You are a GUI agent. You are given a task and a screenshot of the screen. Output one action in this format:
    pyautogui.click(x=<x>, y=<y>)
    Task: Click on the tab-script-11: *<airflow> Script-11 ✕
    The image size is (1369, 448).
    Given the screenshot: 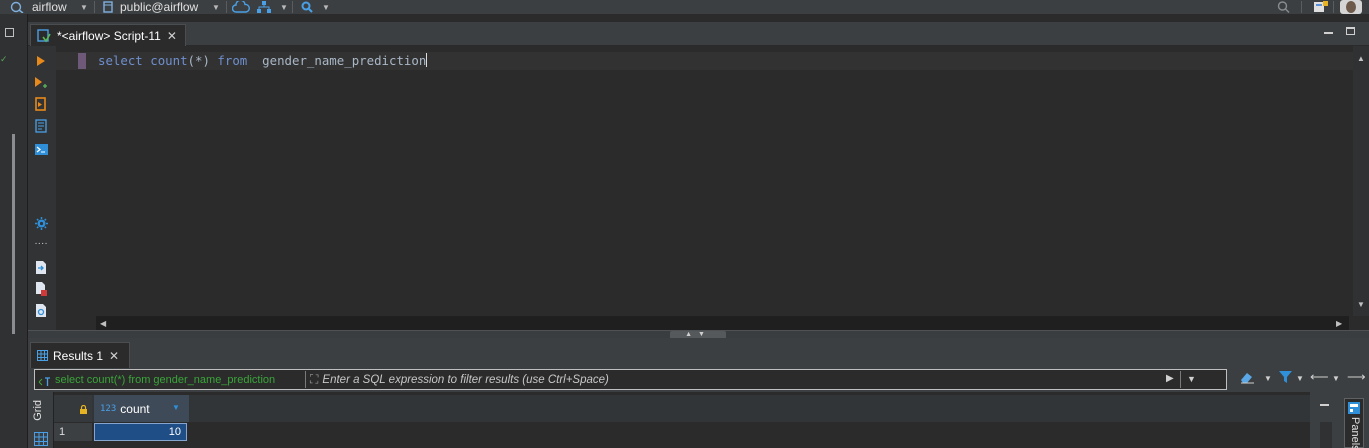 What is the action you would take?
    pyautogui.click(x=108, y=35)
    